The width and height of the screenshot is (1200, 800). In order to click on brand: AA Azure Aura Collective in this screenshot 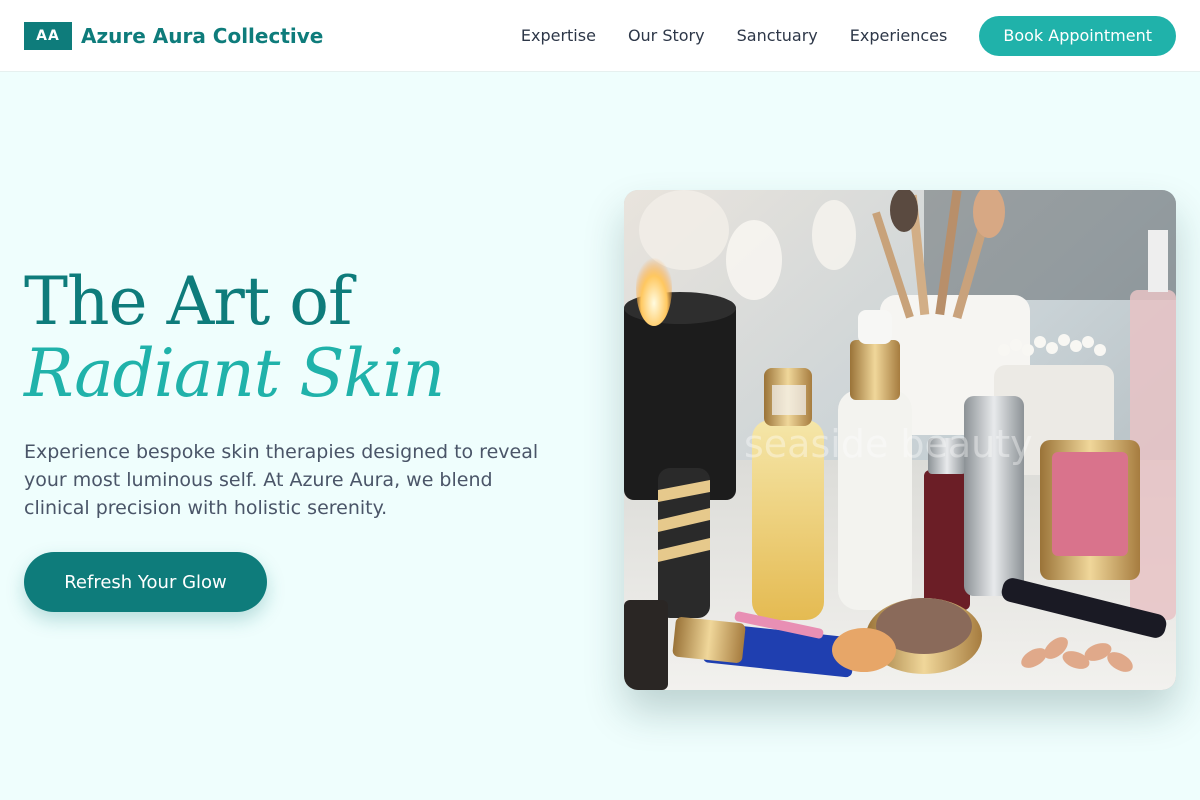, I will do `click(174, 35)`.